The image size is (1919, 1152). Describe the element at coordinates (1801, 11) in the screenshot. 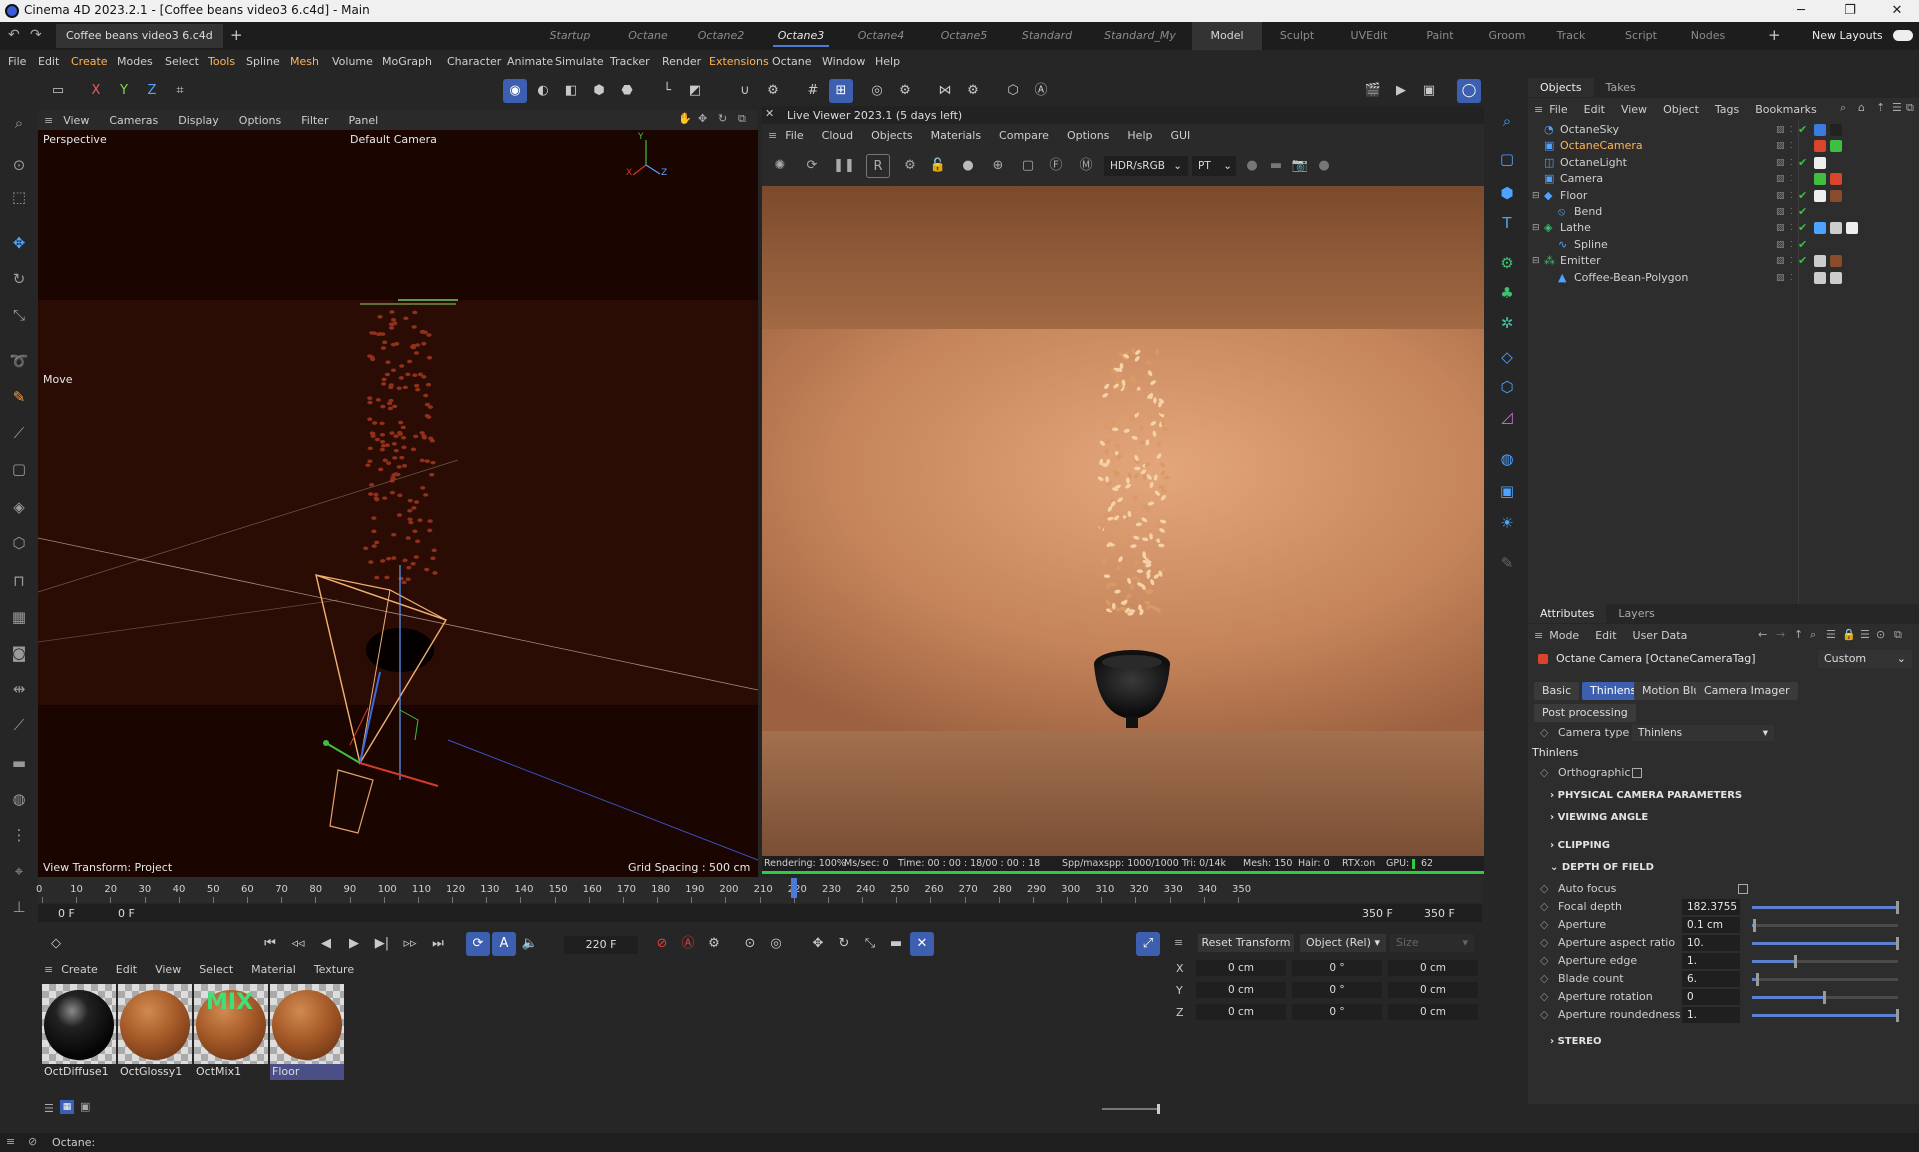

I see `minimize-button: ─` at that location.